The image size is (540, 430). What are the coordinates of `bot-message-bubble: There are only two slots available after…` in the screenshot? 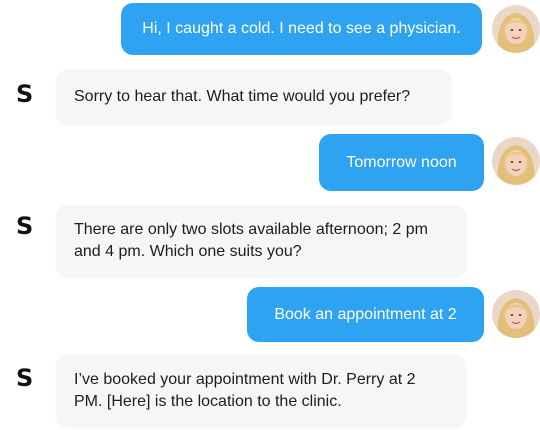 It's located at (261, 241).